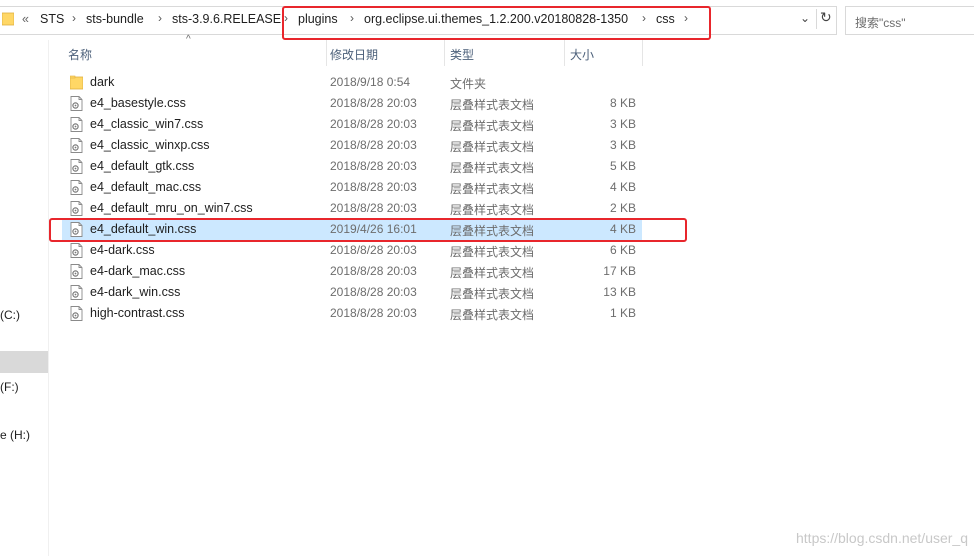 The image size is (974, 556). Describe the element at coordinates (462, 55) in the screenshot. I see `column-header-type-label: 类型` at that location.